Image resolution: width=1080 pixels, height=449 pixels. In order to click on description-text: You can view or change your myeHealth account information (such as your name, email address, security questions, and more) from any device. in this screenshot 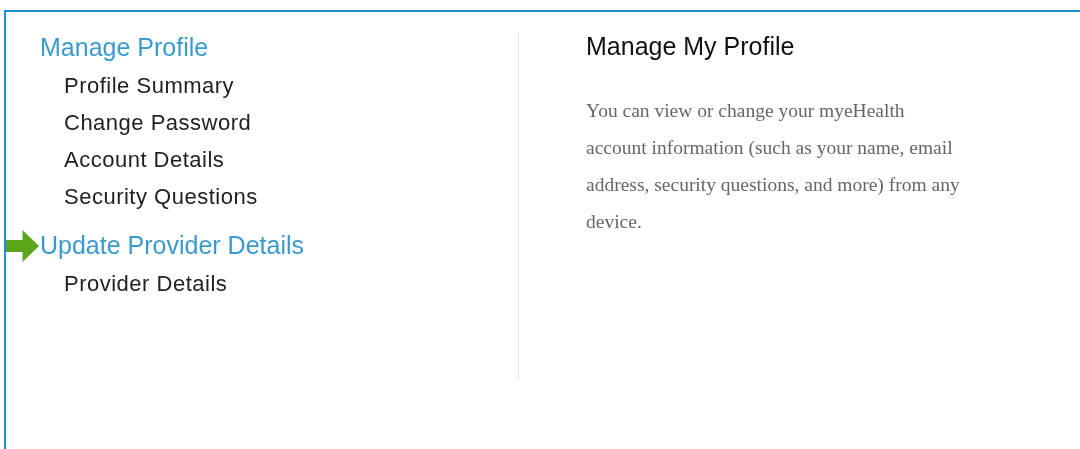, I will do `click(773, 166)`.